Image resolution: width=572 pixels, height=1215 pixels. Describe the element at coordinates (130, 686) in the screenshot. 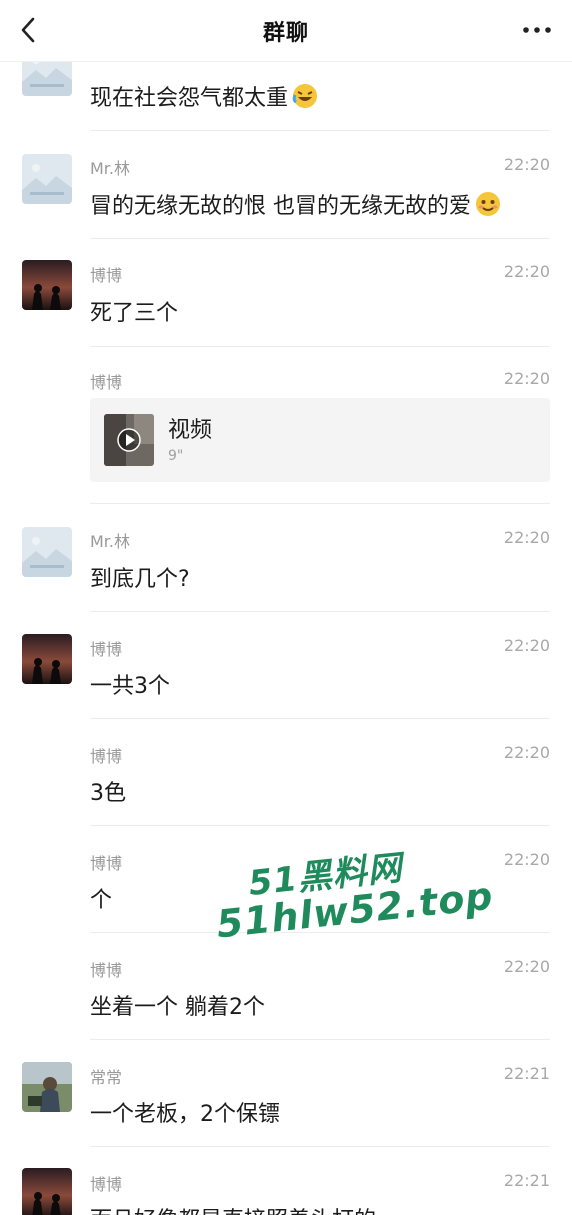

I see `message-text: 一共3个` at that location.